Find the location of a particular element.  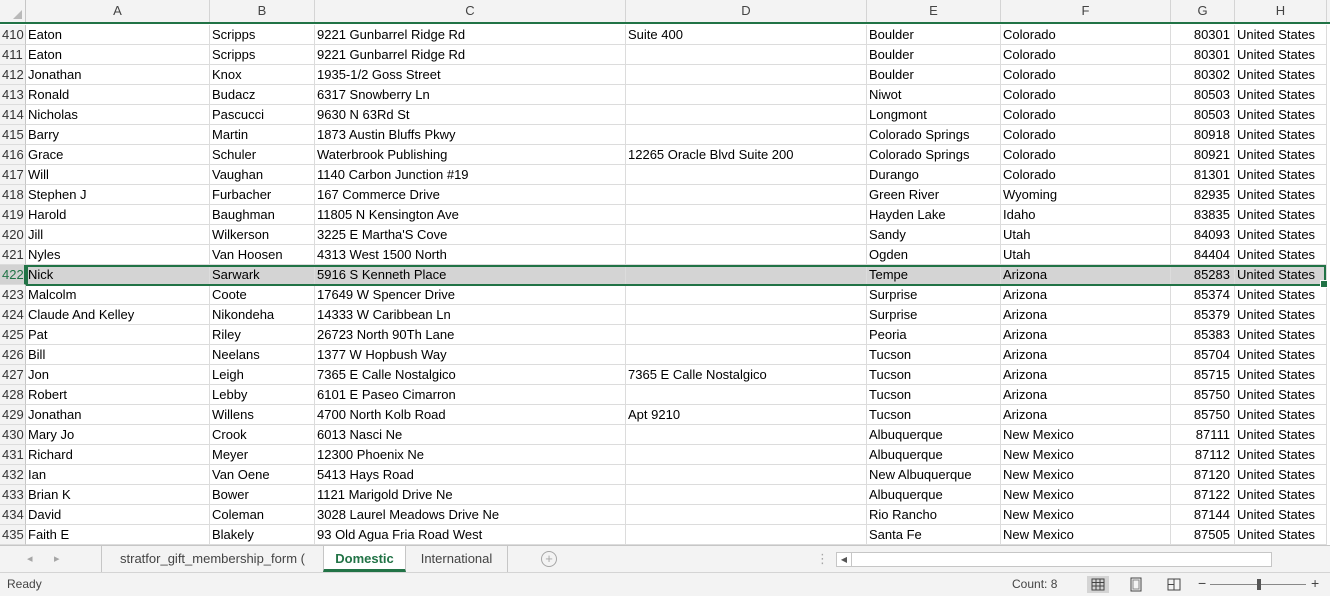

select-all-button is located at coordinates (13, 11).